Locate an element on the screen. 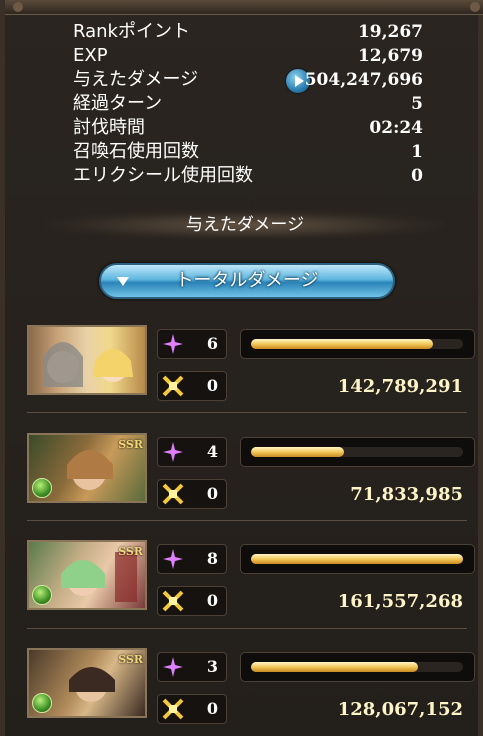 The height and width of the screenshot is (736, 483). stat-elixir-uses: エリクシール使用回数 0 is located at coordinates (248, 176).